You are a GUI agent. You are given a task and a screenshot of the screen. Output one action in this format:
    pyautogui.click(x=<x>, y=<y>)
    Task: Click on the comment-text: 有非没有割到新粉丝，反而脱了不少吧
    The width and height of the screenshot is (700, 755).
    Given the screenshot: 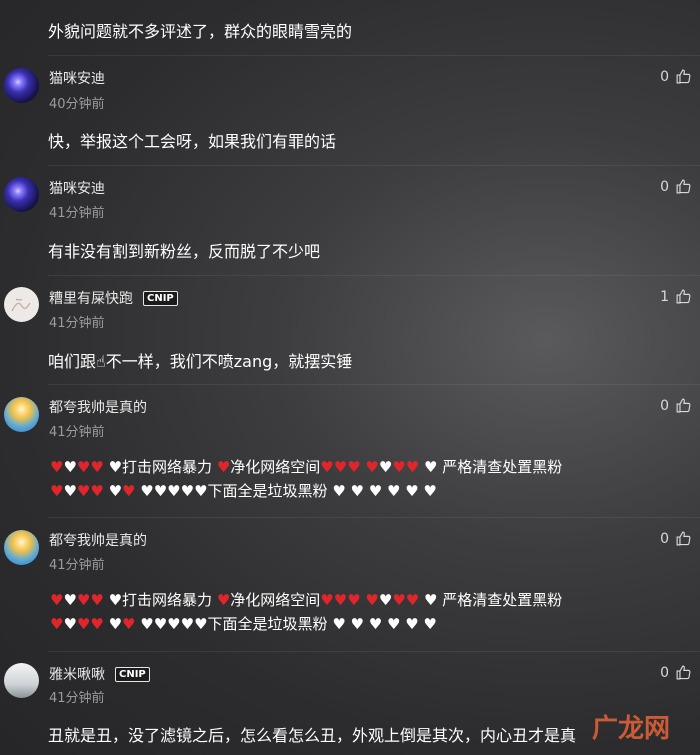 What is the action you would take?
    pyautogui.click(x=184, y=251)
    